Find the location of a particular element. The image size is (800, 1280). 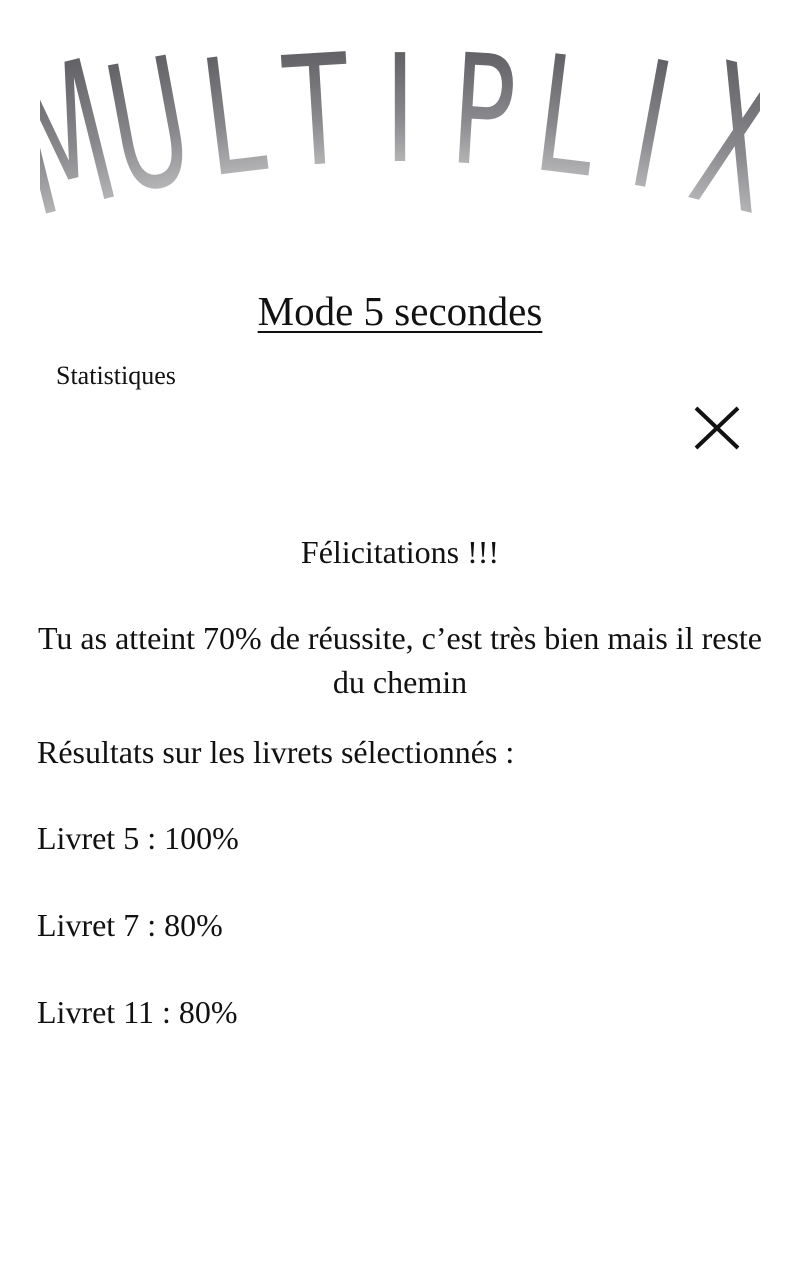

statistics-link: Statistiques is located at coordinates (116, 376).